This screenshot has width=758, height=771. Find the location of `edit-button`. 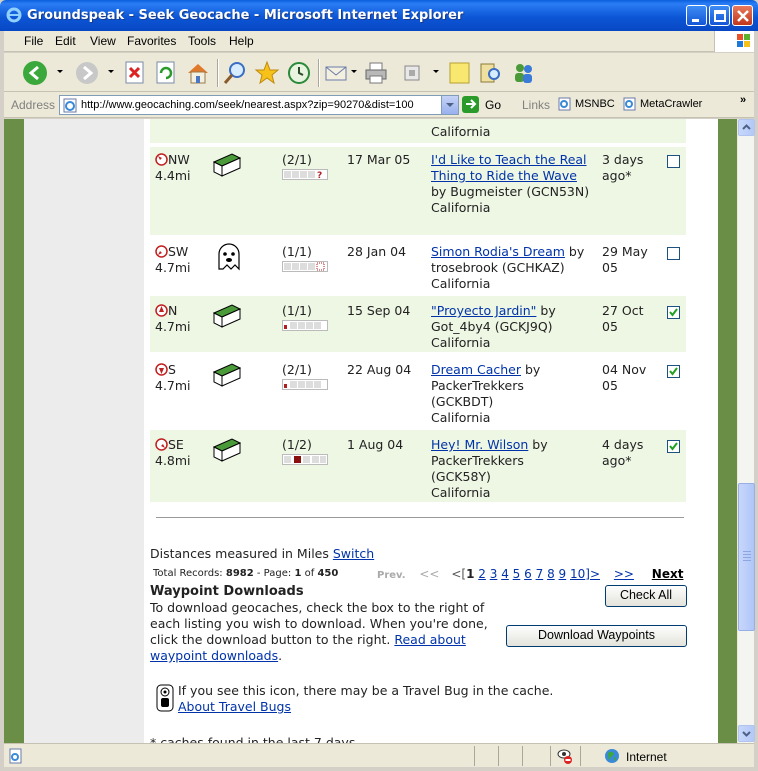

edit-button is located at coordinates (413, 73).